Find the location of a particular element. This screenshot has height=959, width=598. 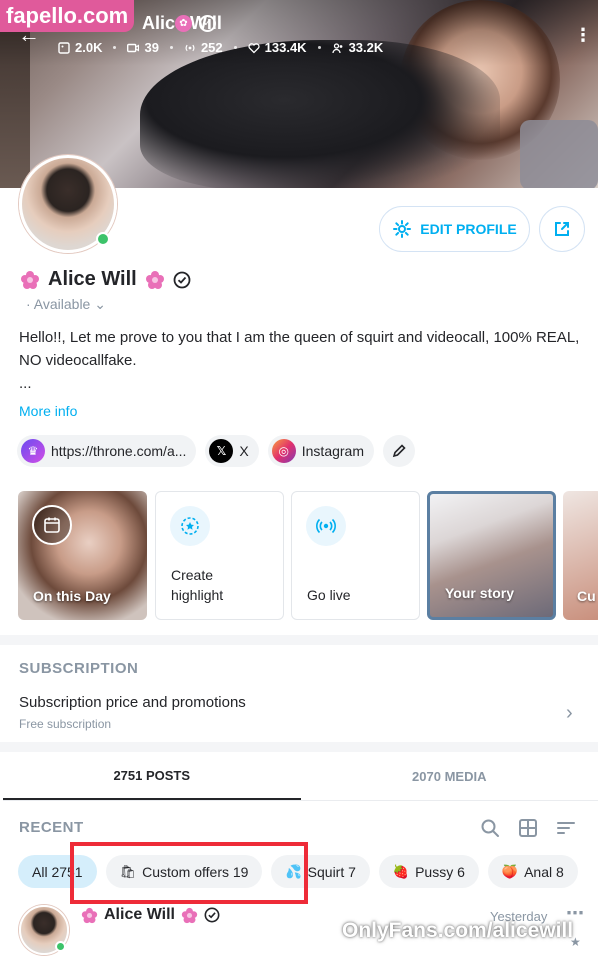

share-button is located at coordinates (562, 229).